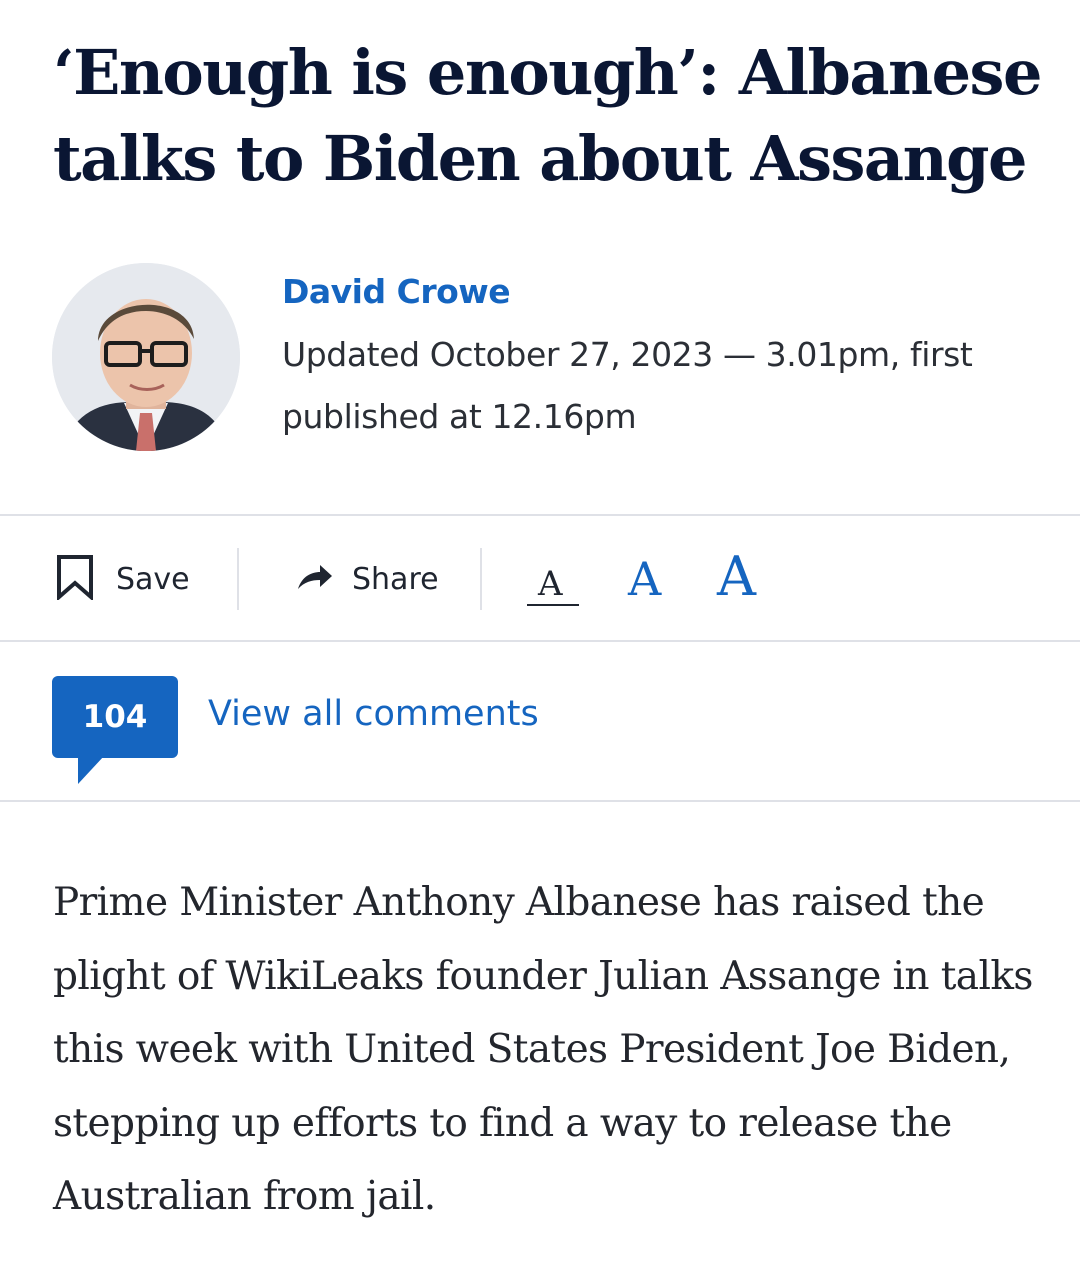 Image resolution: width=1080 pixels, height=1281 pixels. What do you see at coordinates (153, 579) in the screenshot?
I see `save-label: Save` at bounding box center [153, 579].